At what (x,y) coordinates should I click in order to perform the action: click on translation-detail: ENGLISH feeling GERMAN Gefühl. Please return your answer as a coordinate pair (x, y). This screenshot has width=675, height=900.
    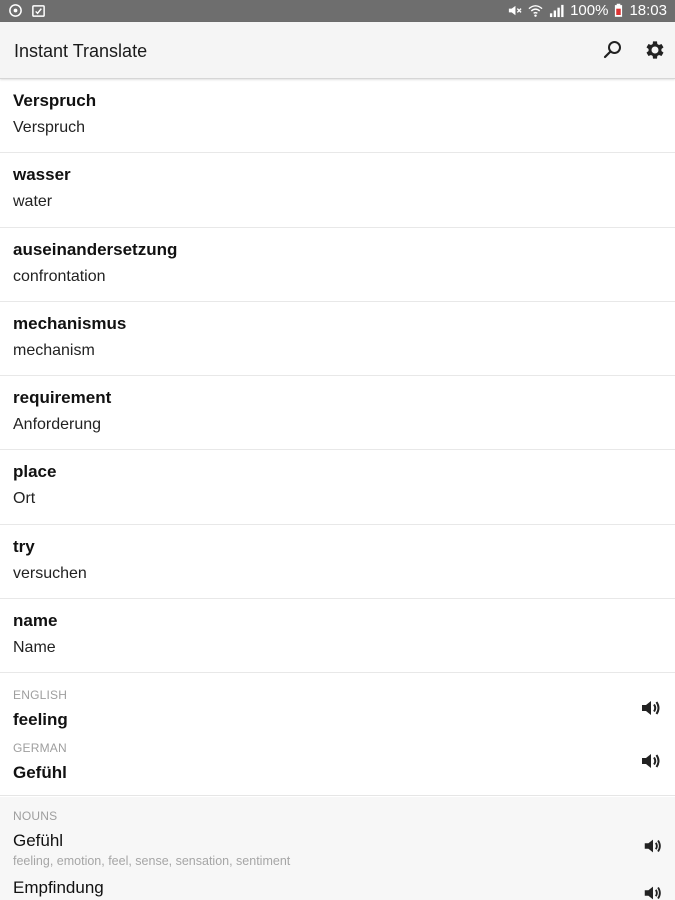
    Looking at the image, I should click on (337, 734).